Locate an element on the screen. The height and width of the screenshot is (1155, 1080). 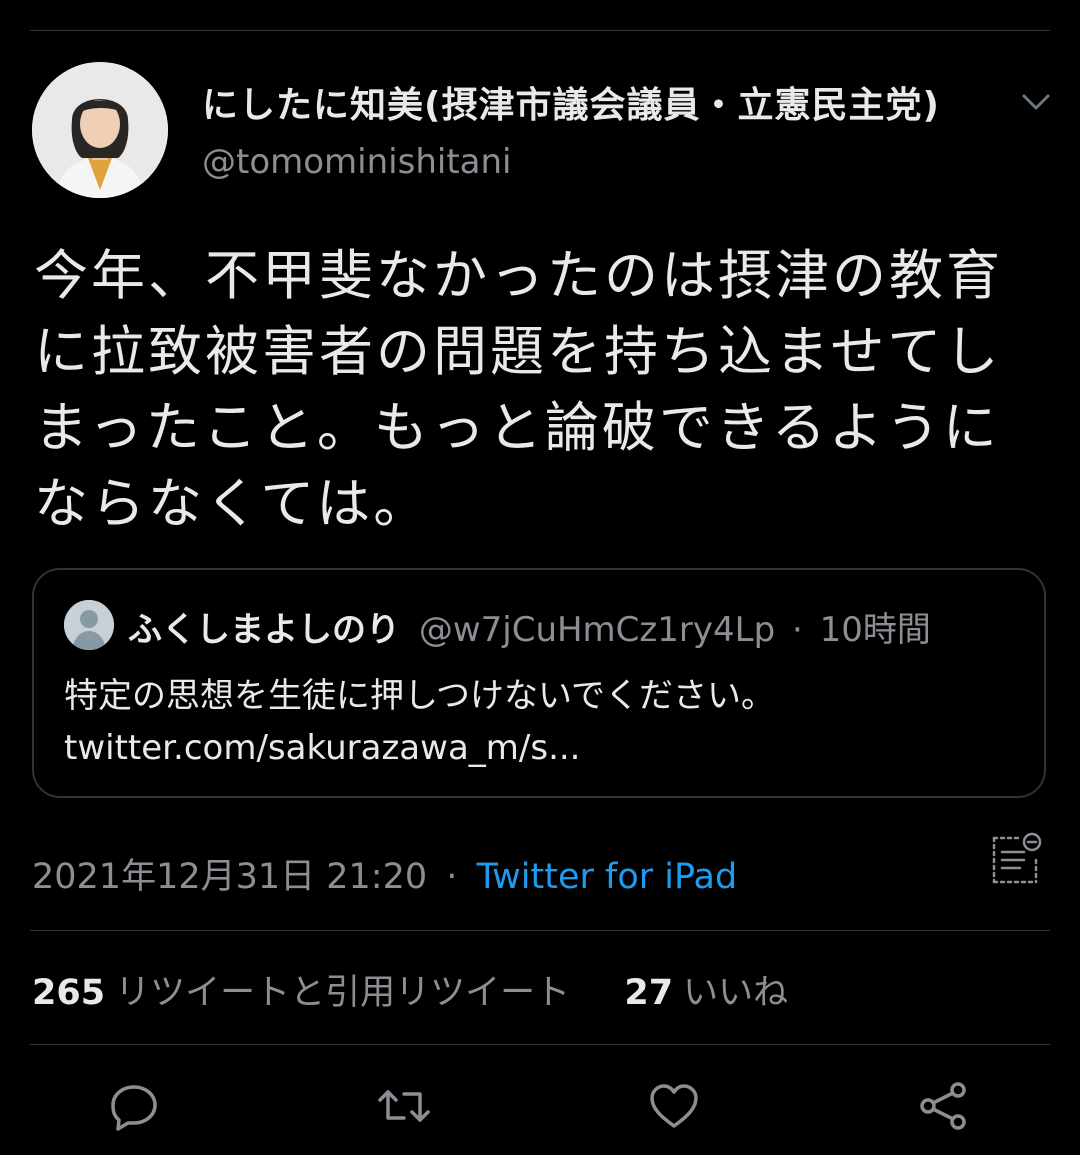
avatar-portrait-icon is located at coordinates (100, 130).